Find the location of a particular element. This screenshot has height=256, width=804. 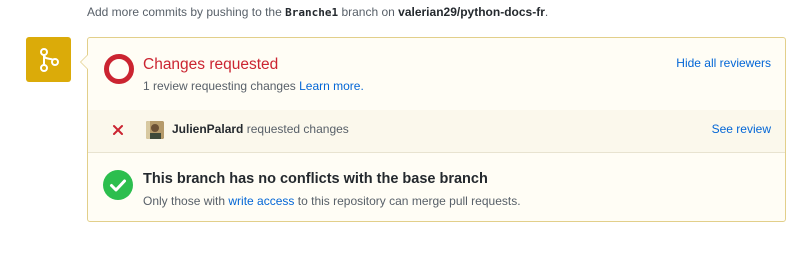

write-access-link: write access is located at coordinates (261, 201).